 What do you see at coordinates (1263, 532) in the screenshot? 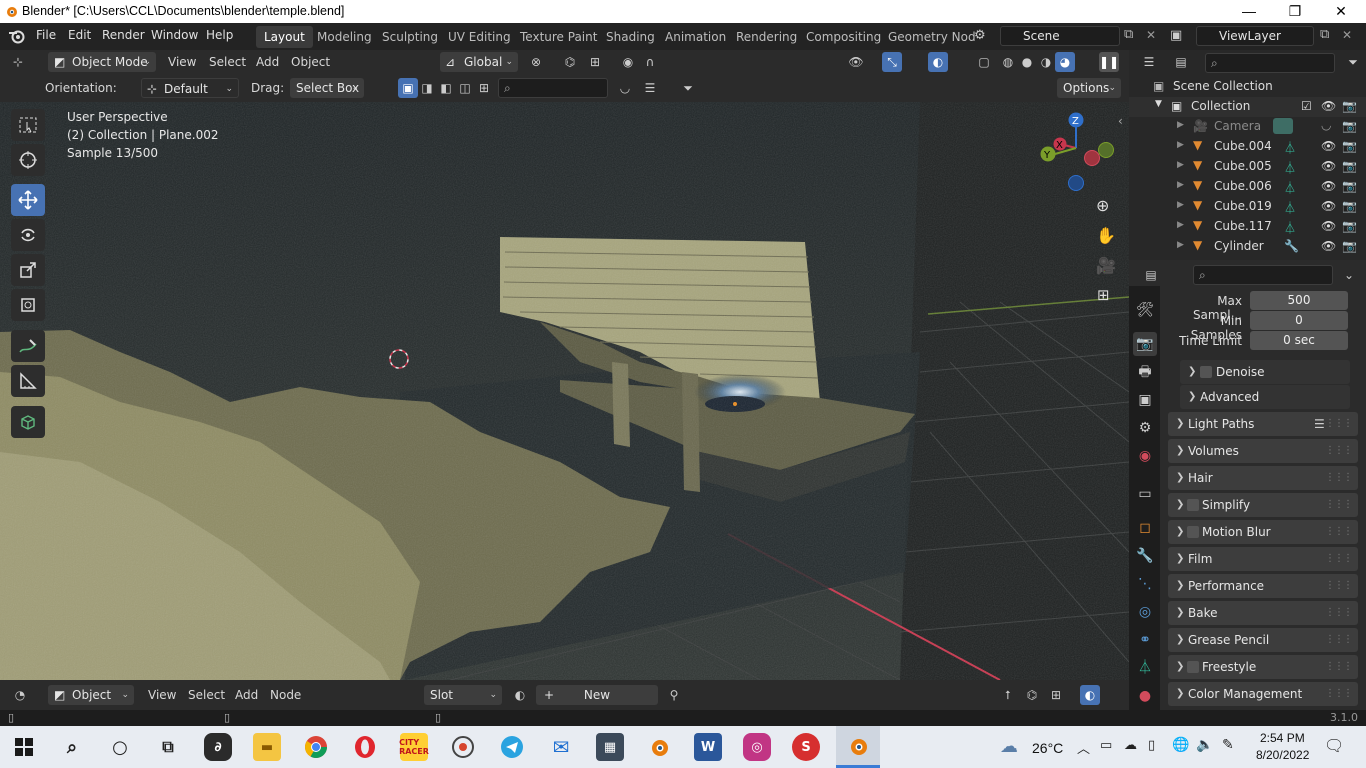
I see `panel-motion-blur: ❯ Motion Blur ⋮⋮⋮` at bounding box center [1263, 532].